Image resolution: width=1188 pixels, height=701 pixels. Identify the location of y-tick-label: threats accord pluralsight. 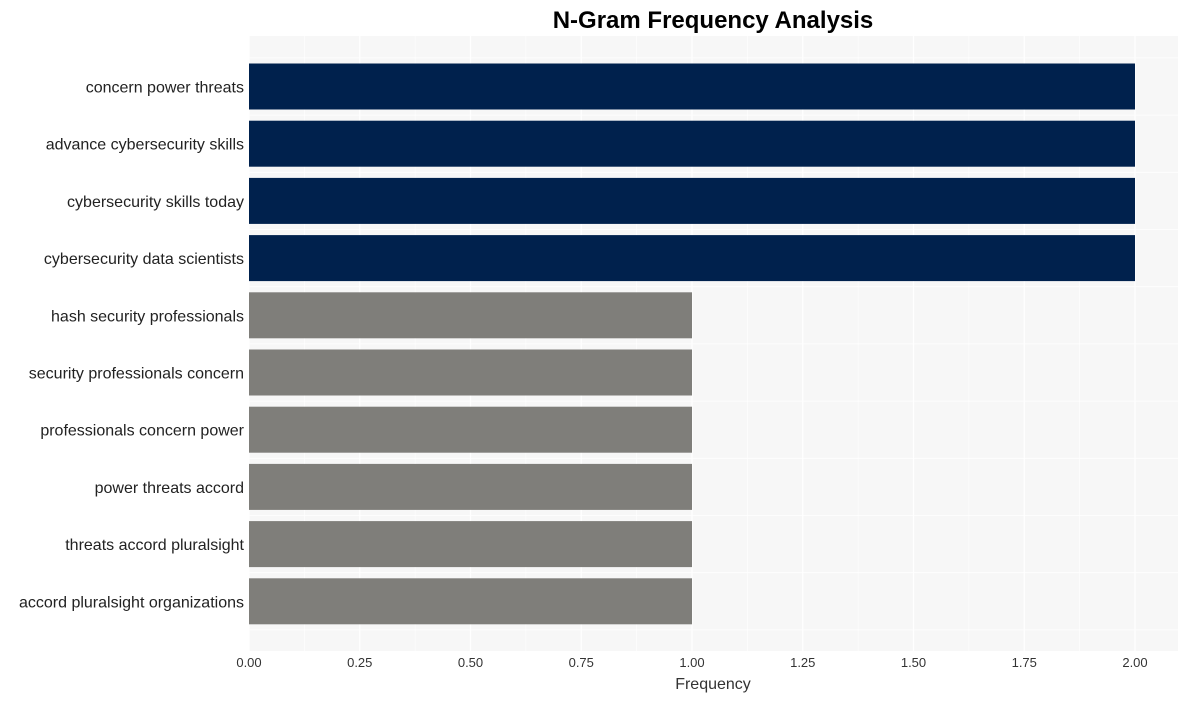
(154, 545).